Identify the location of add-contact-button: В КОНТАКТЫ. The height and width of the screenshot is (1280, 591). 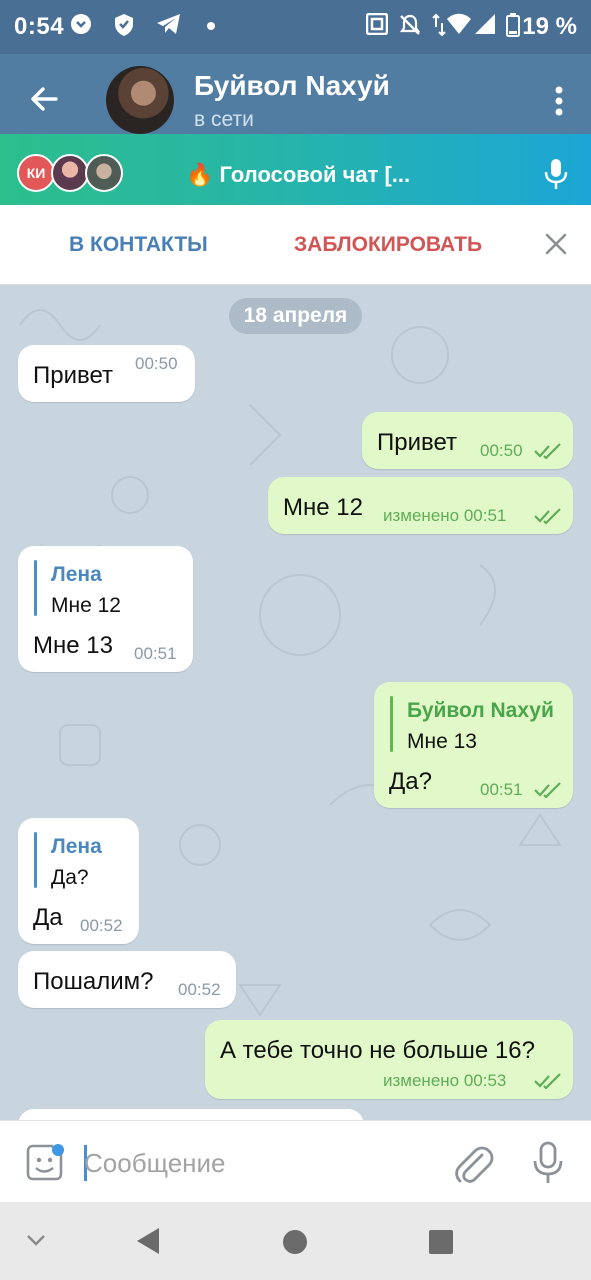
(138, 245).